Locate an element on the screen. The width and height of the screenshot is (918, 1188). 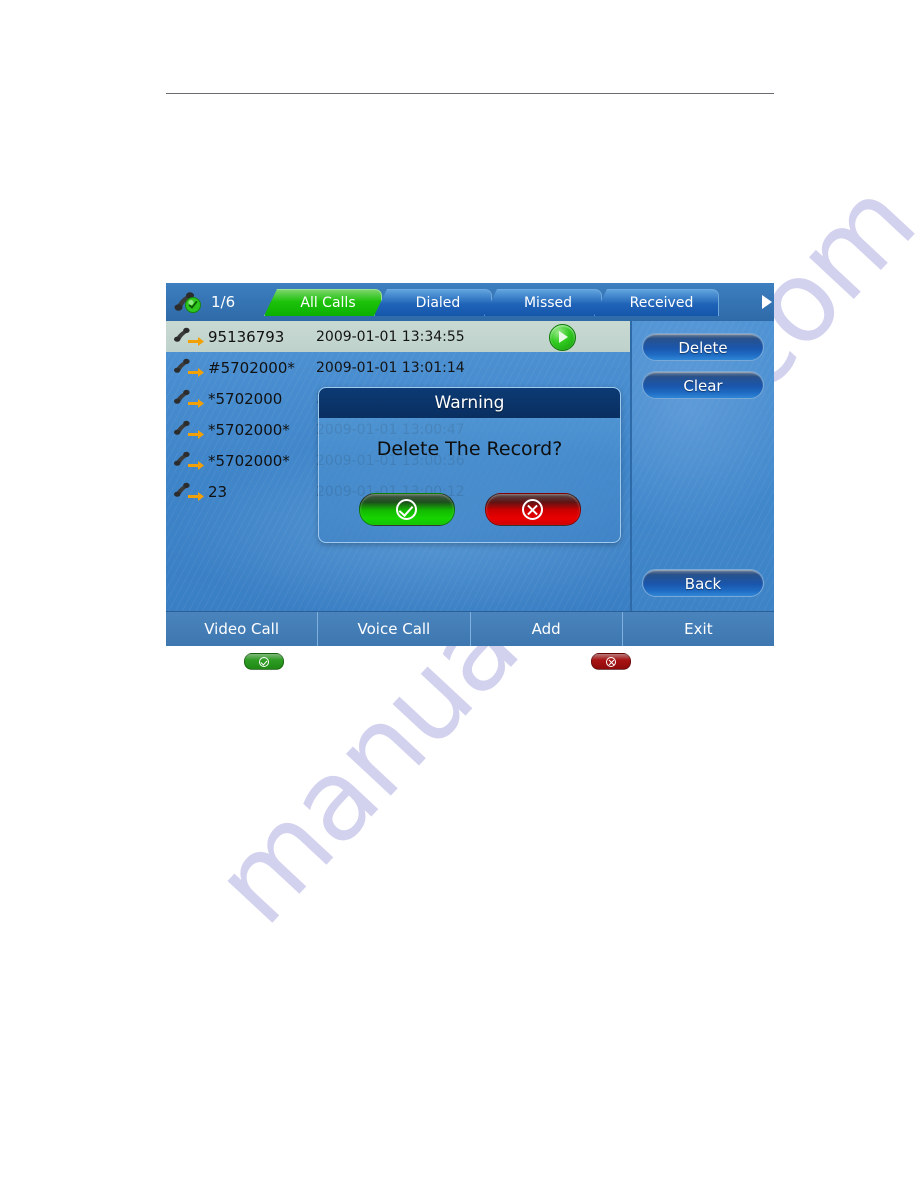
status-tab-bar: 1/6 All Calls Dialed Missed Received is located at coordinates (470, 302).